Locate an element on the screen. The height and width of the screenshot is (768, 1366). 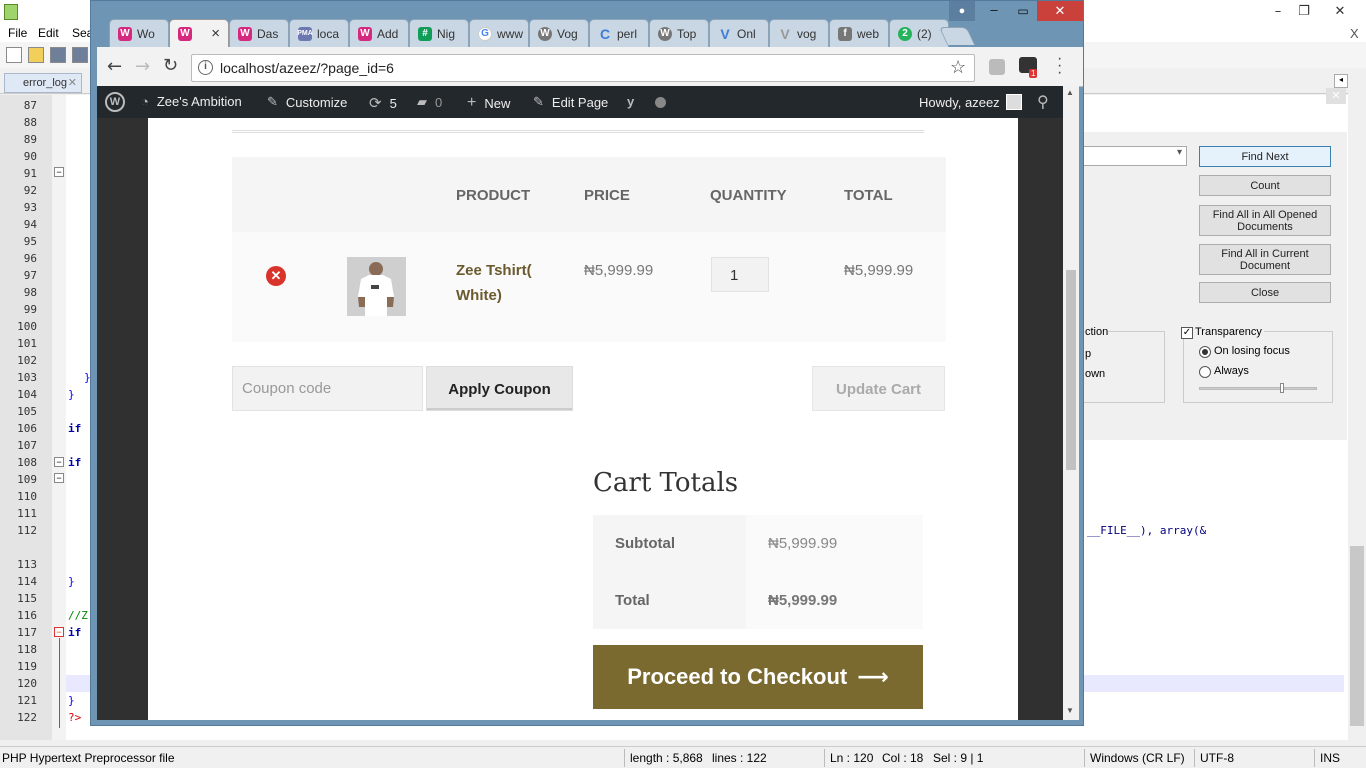
transparency-slider-thumb is located at coordinates (1282, 388).